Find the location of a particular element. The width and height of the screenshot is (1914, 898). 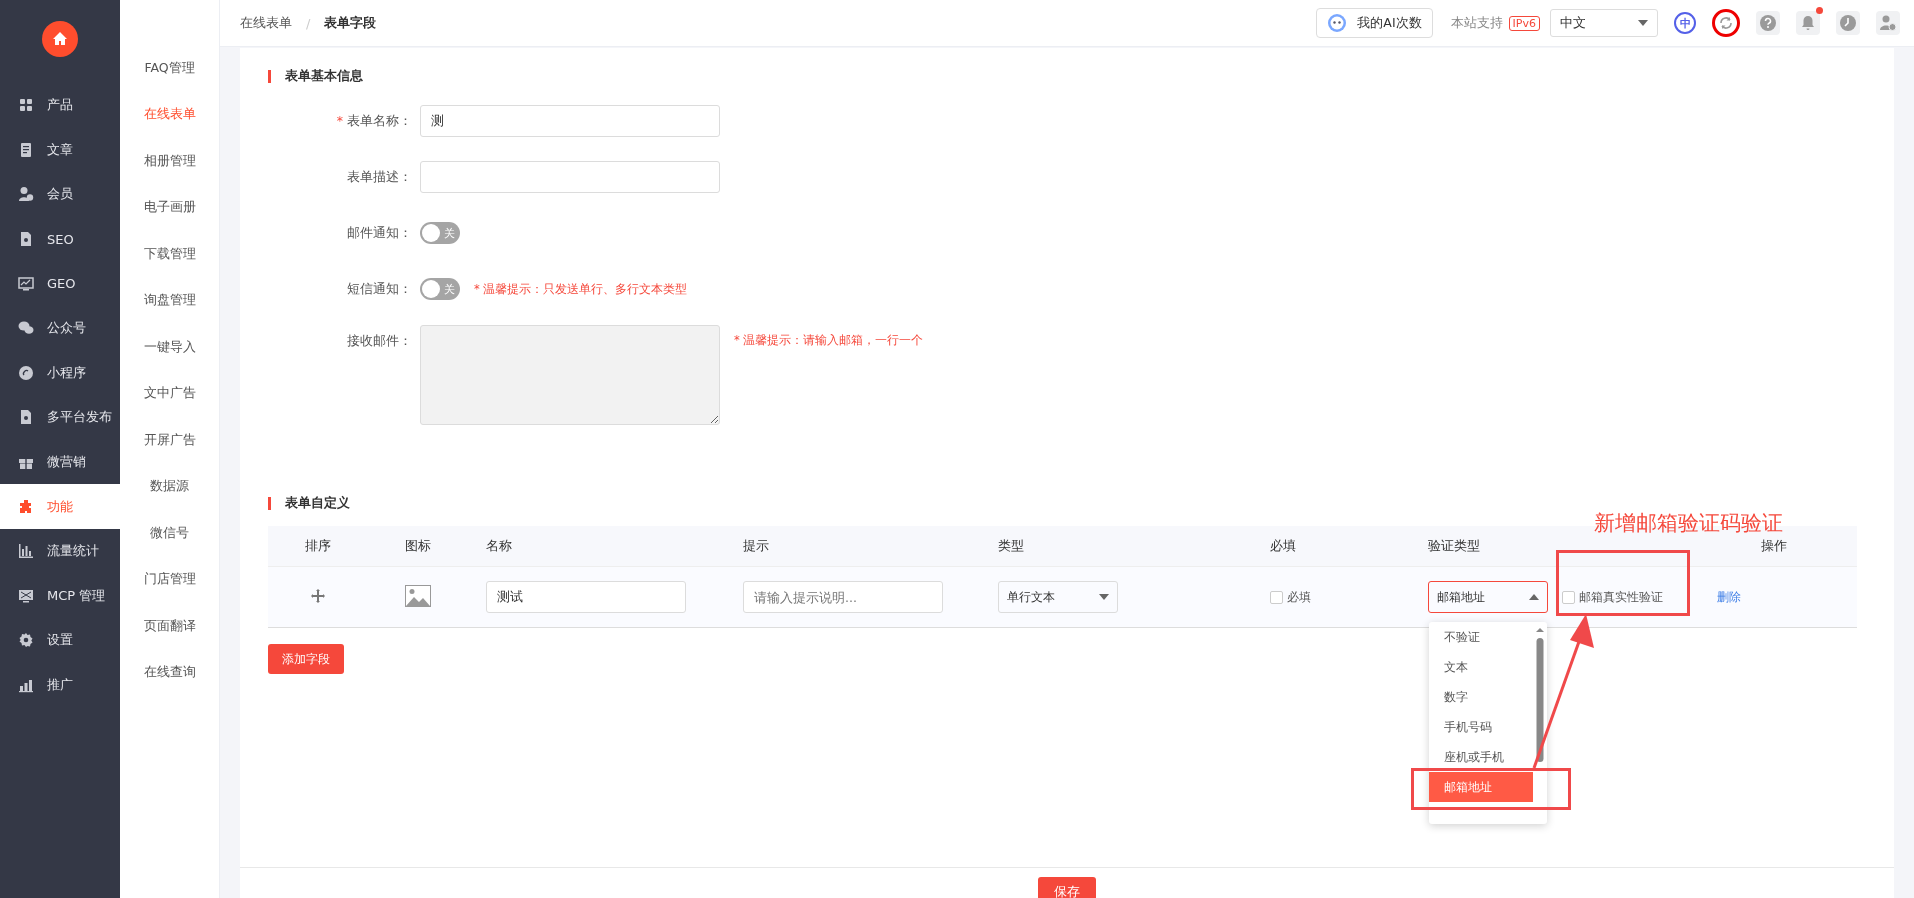

column-header: 操作 is located at coordinates (1773, 545).